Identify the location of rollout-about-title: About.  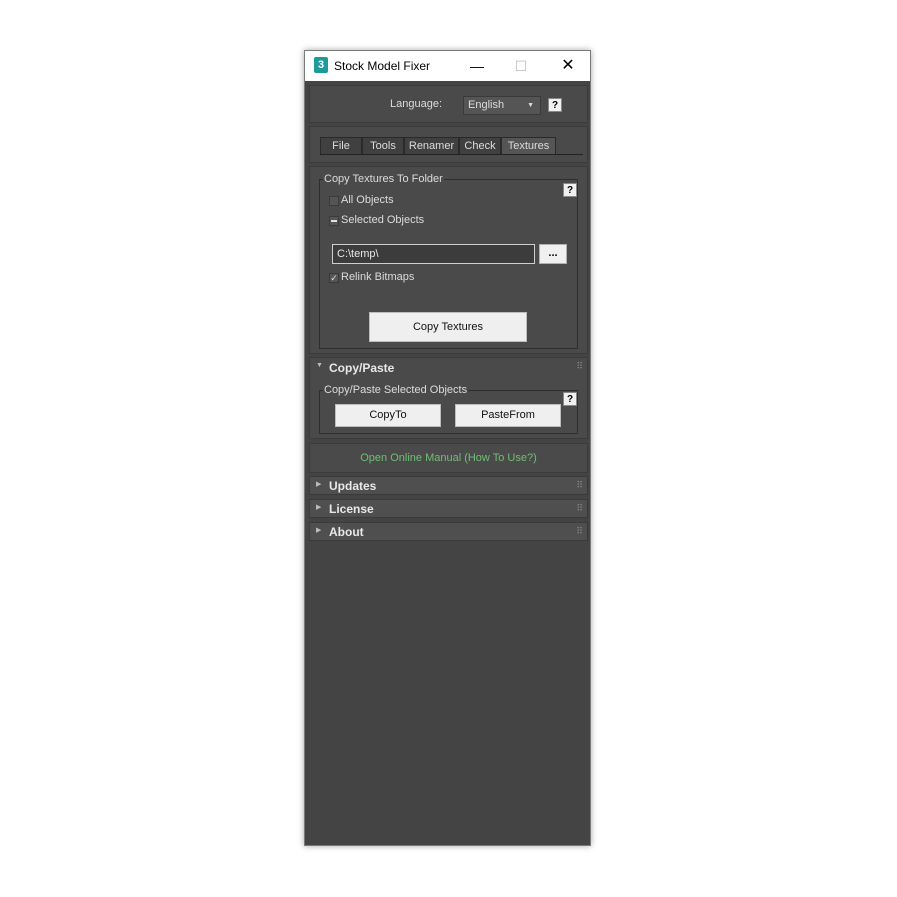
(346, 532).